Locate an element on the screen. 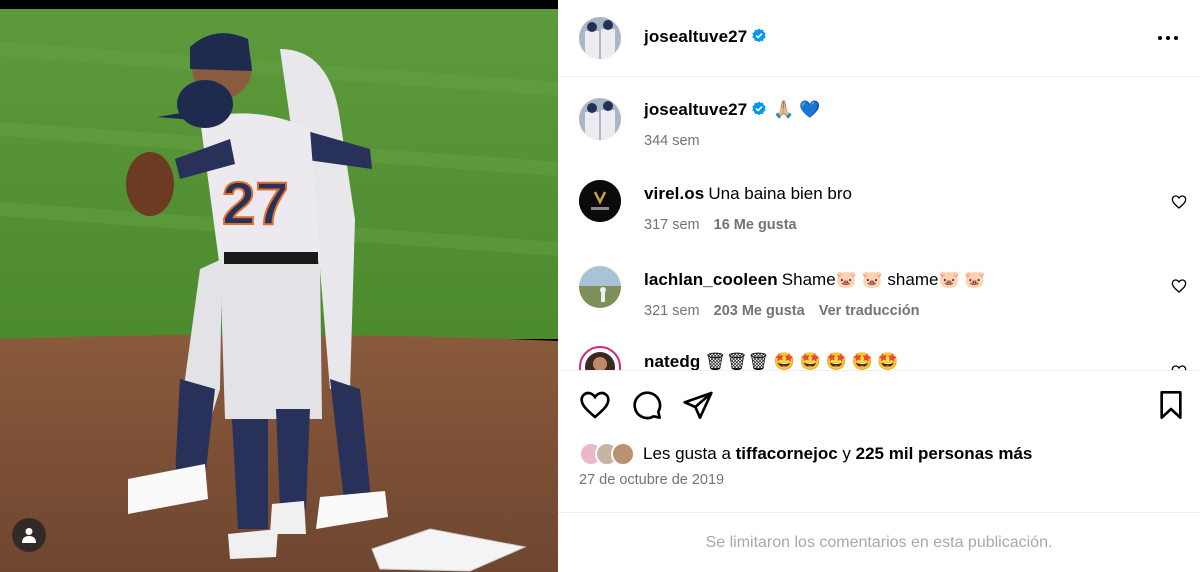  likes-others: 225 mil personas más is located at coordinates (944, 453).